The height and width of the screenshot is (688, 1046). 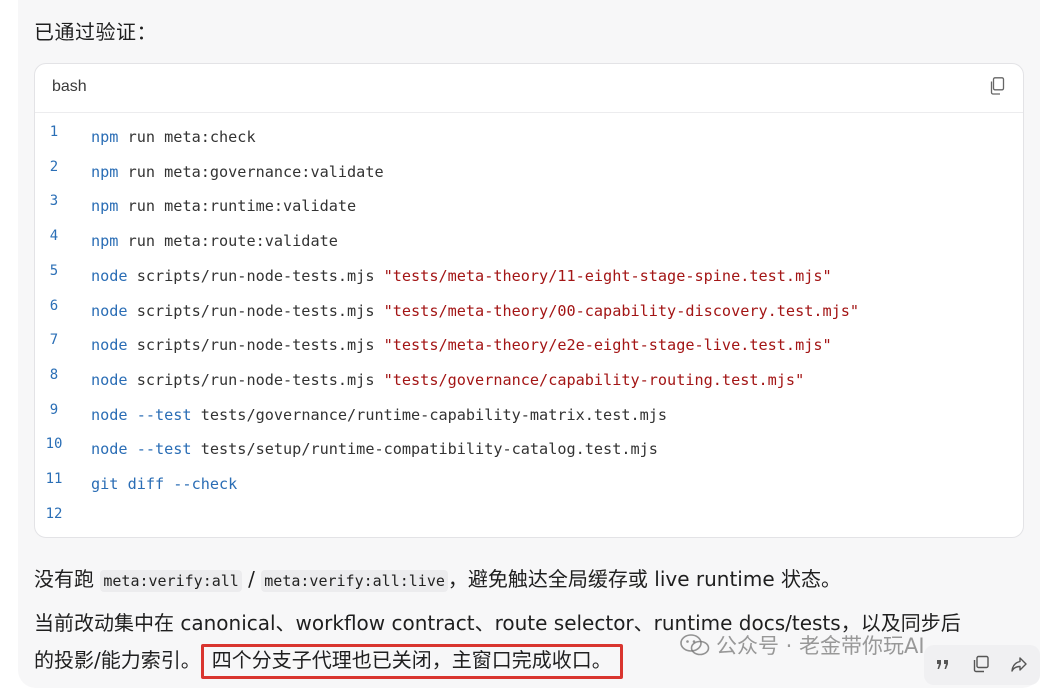 I want to click on code-text: npm run meta:route:validate, so click(x=214, y=241).